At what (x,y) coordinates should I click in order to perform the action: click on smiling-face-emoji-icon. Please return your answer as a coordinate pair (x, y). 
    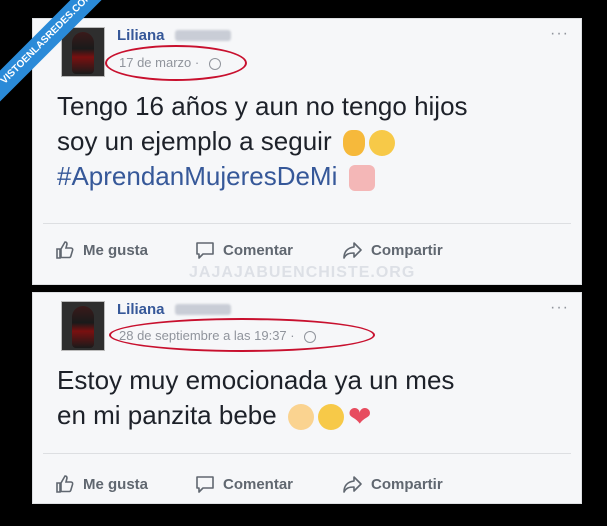
    Looking at the image, I should click on (381, 143).